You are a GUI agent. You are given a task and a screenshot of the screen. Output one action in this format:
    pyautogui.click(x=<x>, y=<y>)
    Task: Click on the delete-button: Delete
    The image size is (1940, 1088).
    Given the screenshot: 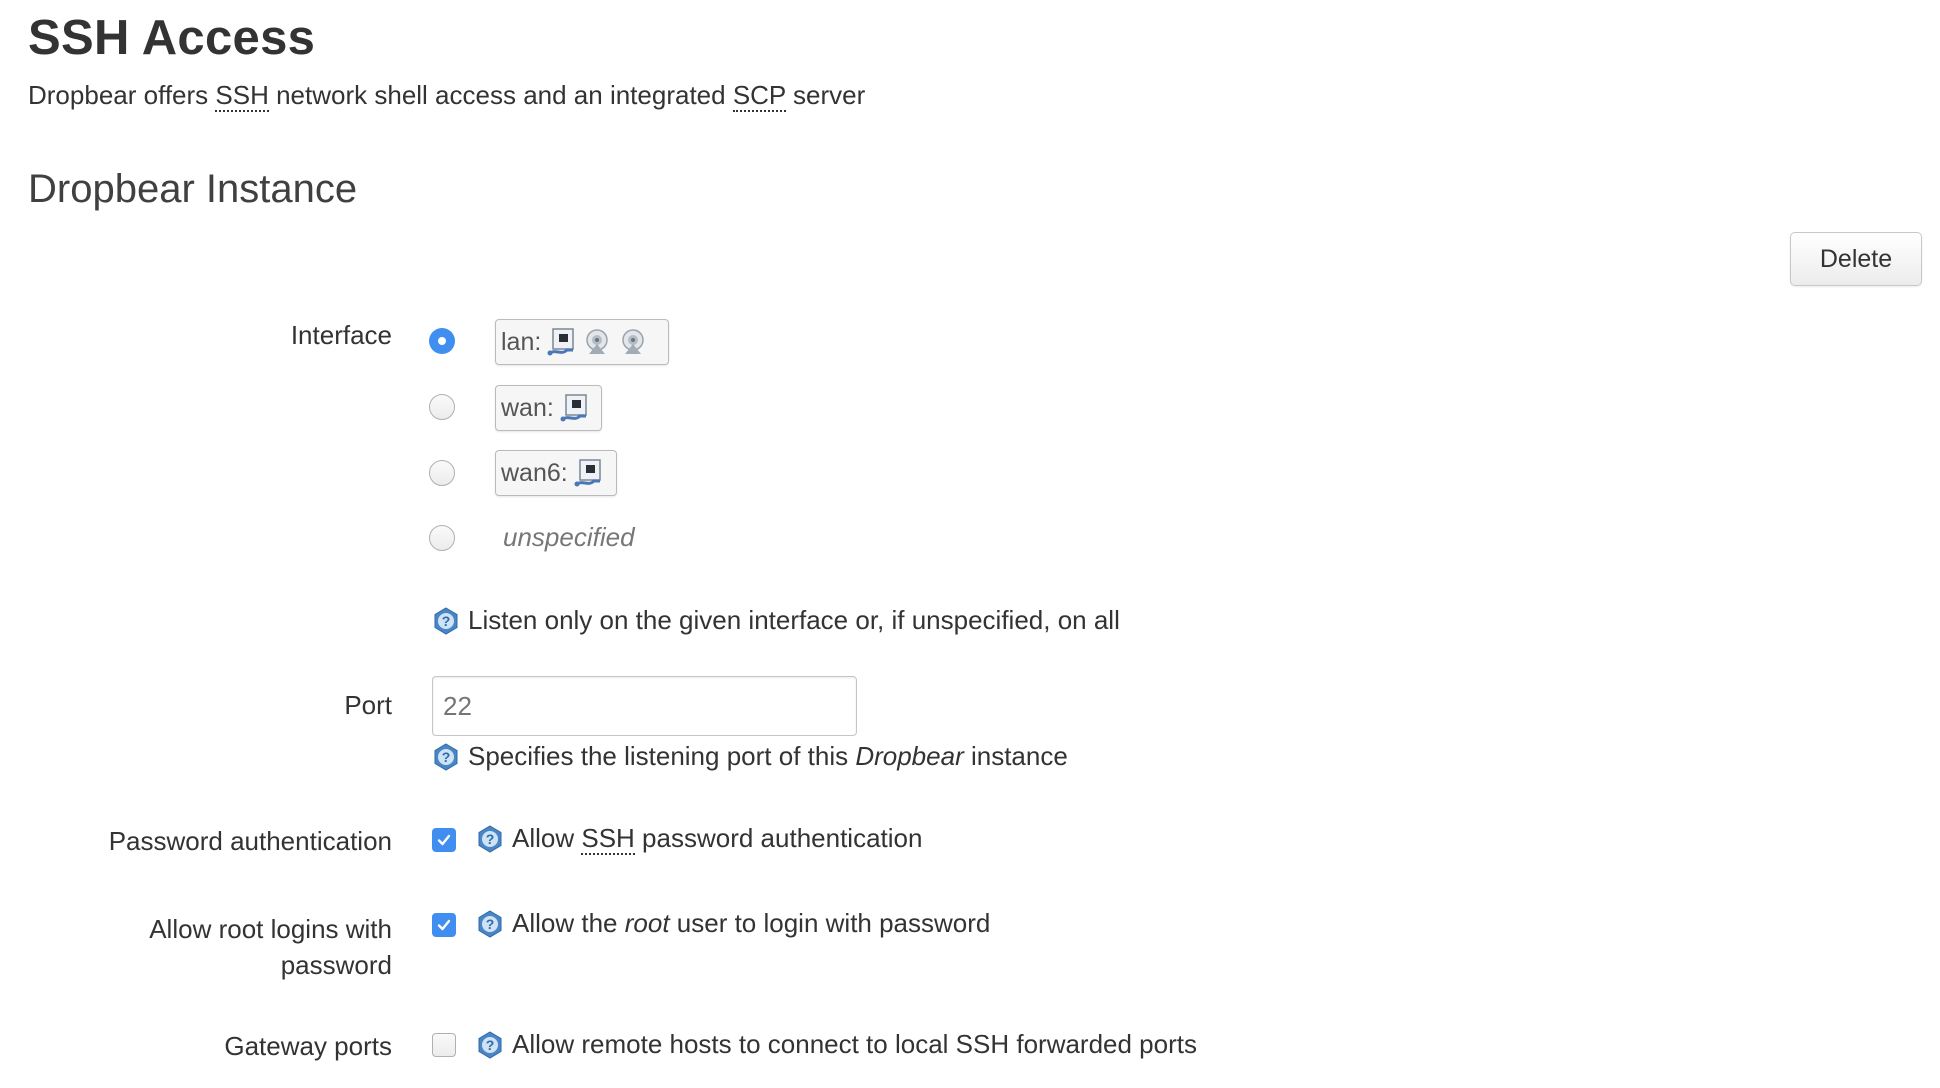 What is the action you would take?
    pyautogui.click(x=1856, y=259)
    